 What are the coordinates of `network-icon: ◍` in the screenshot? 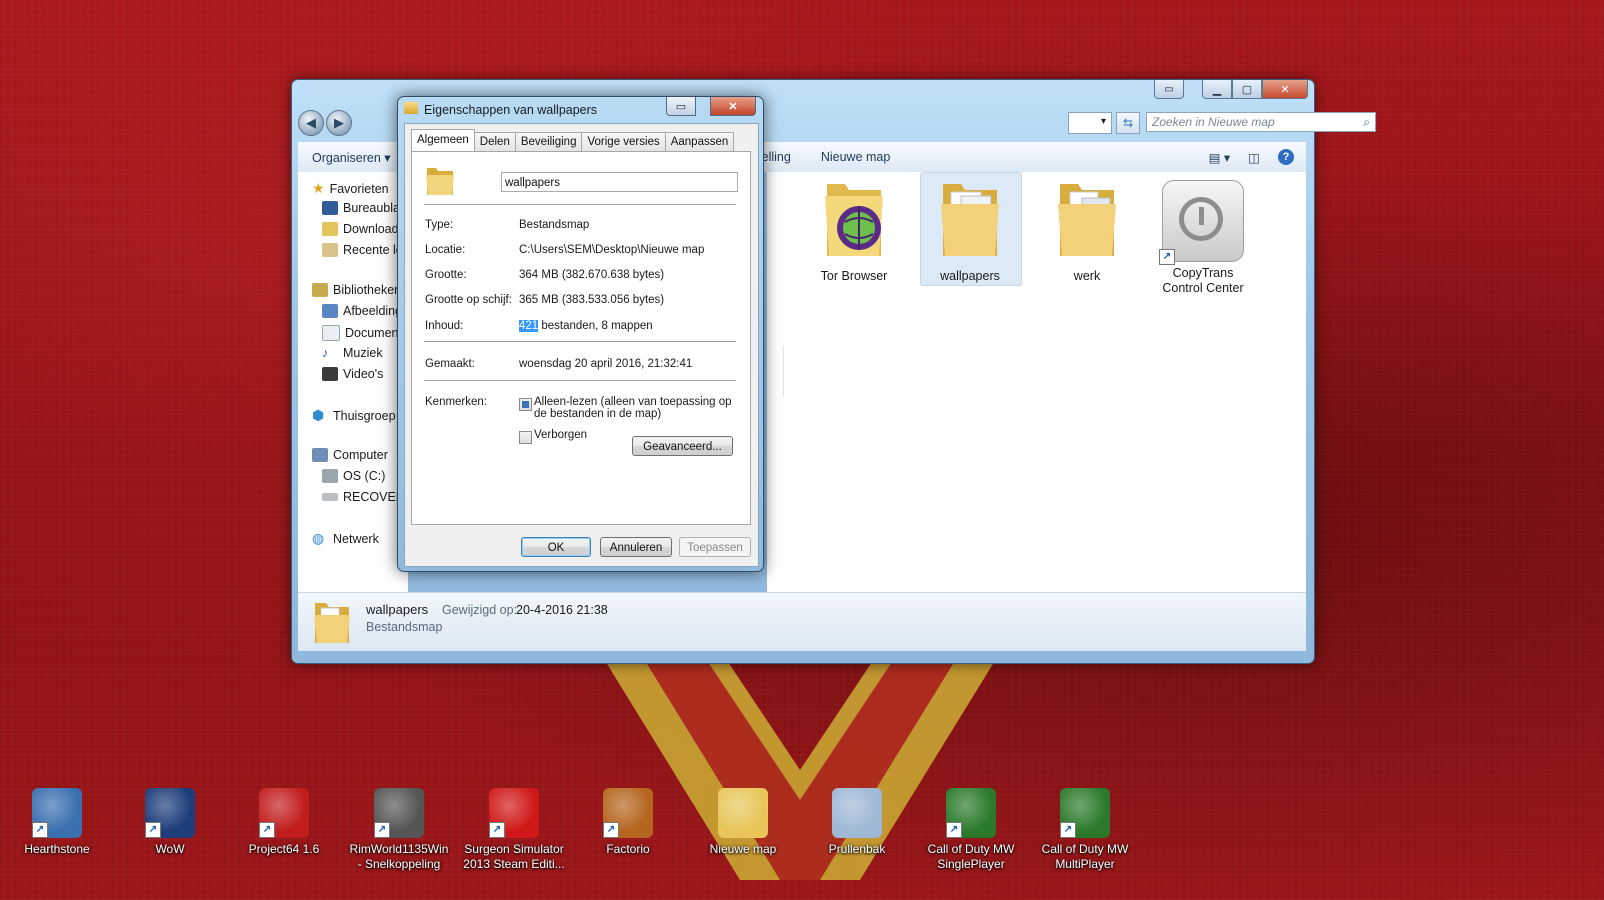 It's located at (318, 538).